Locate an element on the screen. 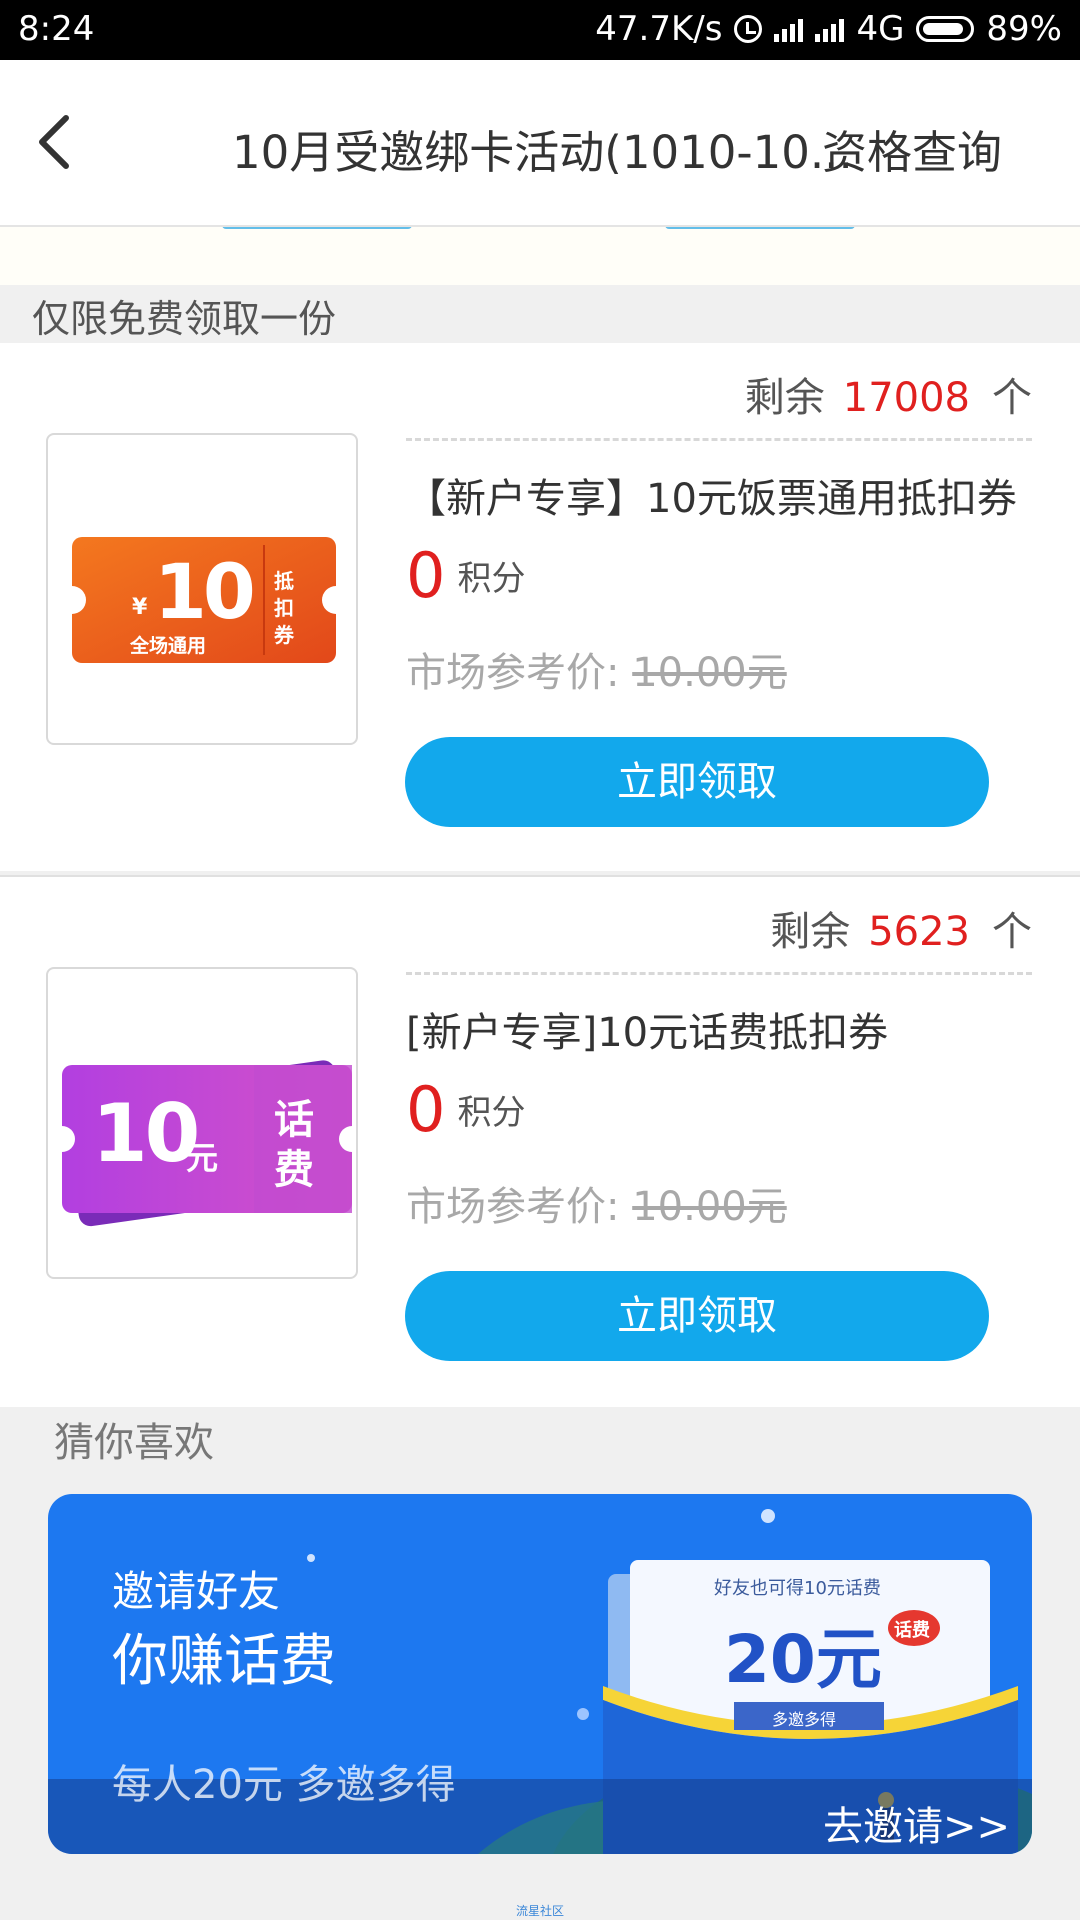  signal-icon is located at coordinates (789, 29).